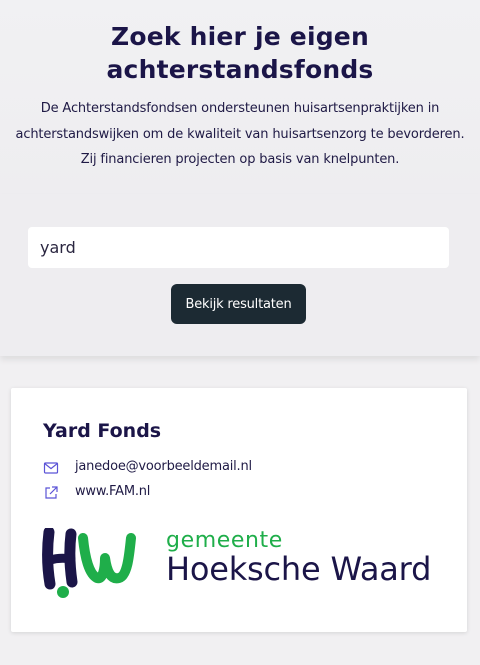 Image resolution: width=480 pixels, height=665 pixels. What do you see at coordinates (240, 656) in the screenshot?
I see `page-bottom` at bounding box center [240, 656].